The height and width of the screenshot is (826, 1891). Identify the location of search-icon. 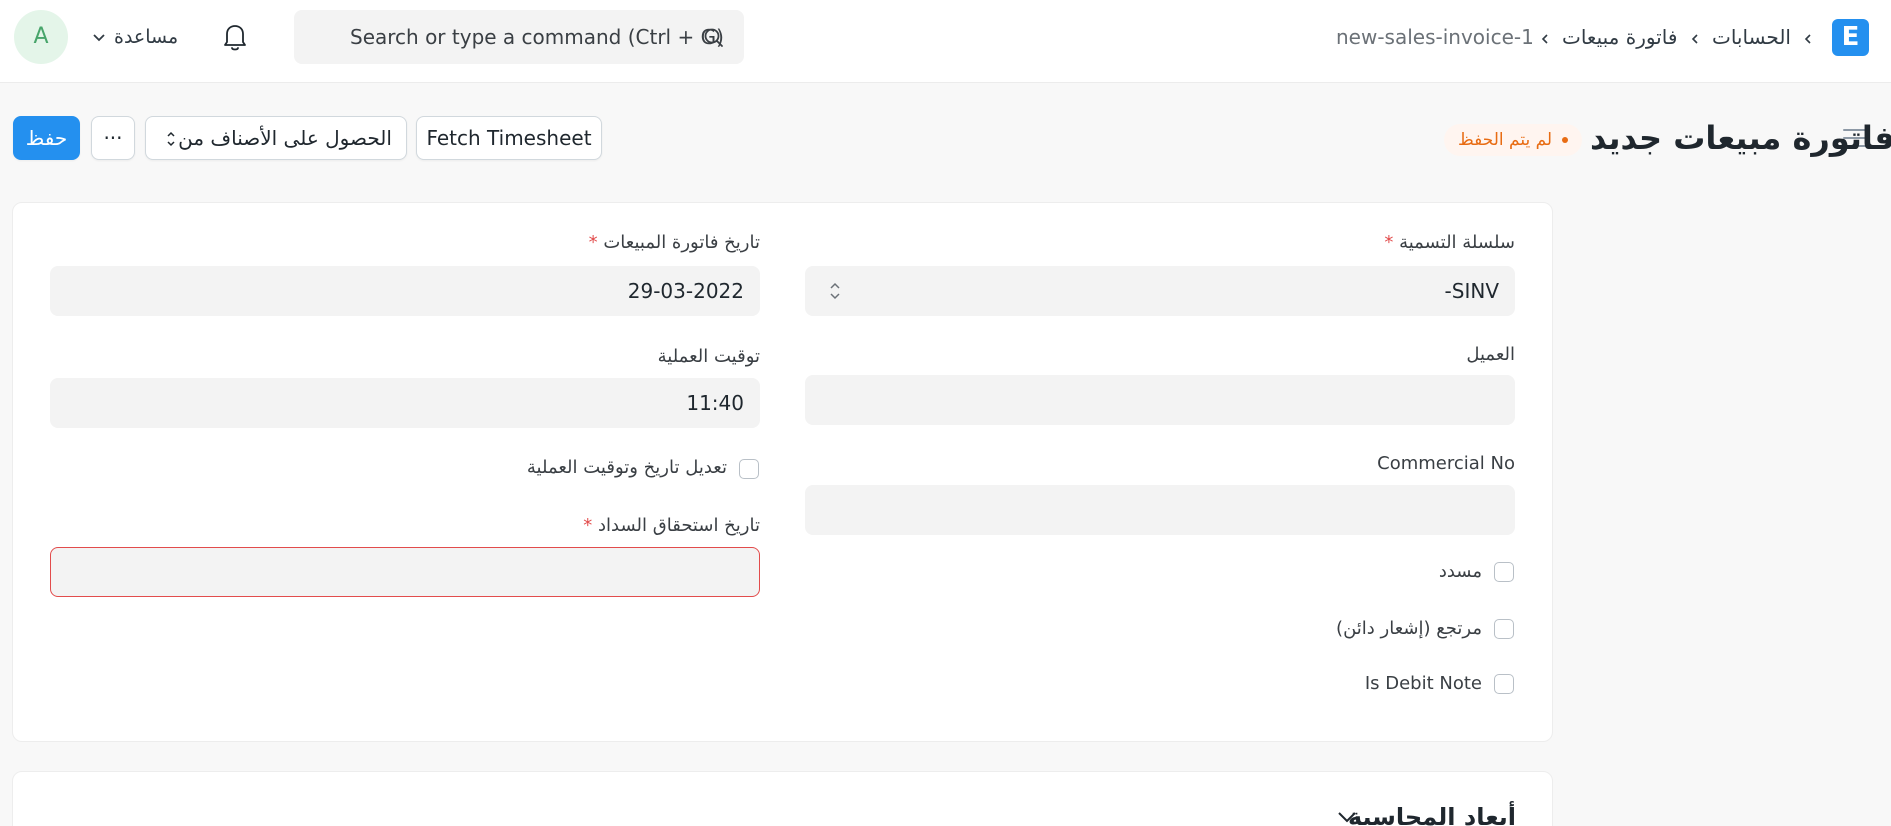
(713, 37).